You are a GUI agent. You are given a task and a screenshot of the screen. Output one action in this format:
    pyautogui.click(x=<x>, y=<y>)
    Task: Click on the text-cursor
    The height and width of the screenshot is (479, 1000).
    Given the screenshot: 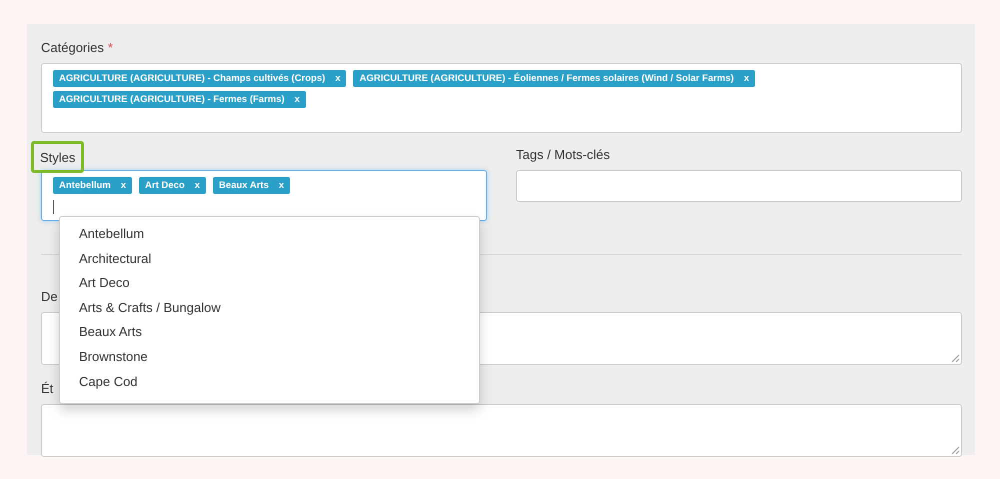 What is the action you would take?
    pyautogui.click(x=53, y=207)
    